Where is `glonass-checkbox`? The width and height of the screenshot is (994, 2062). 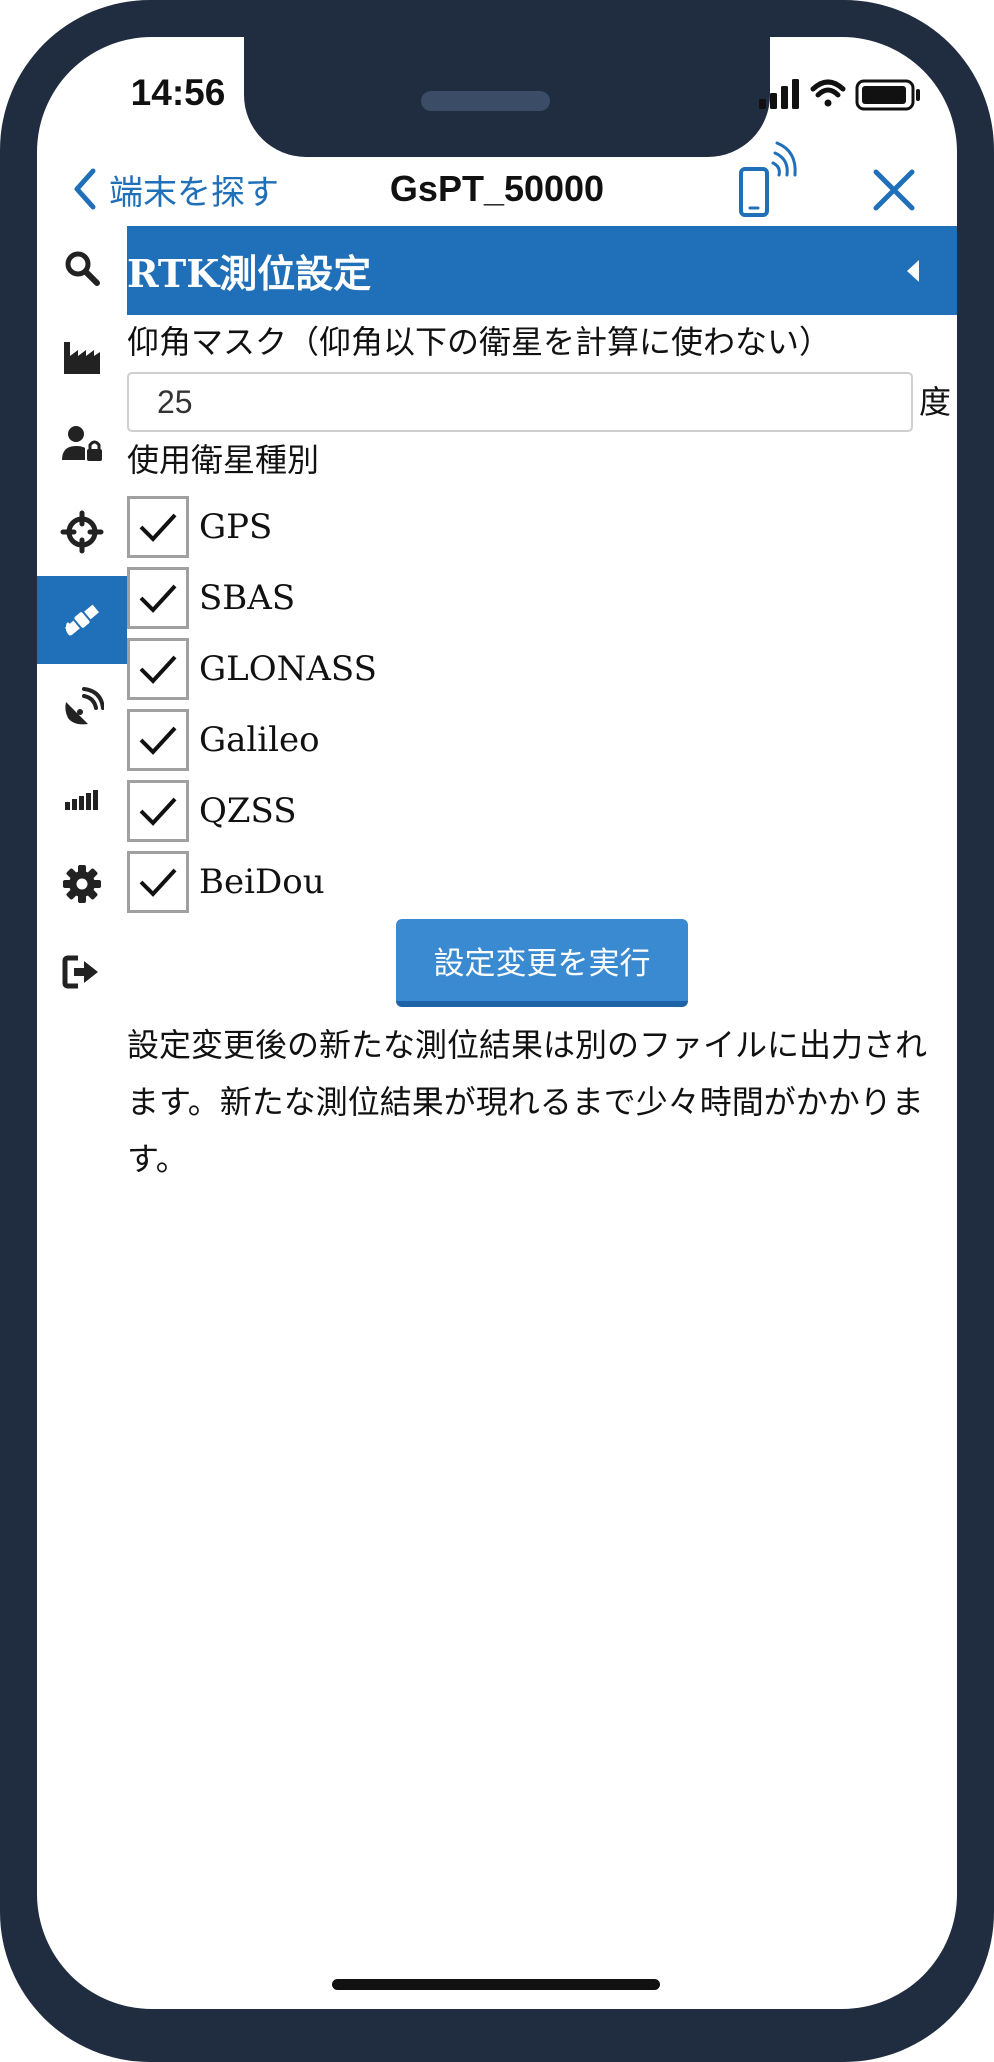 glonass-checkbox is located at coordinates (158, 669).